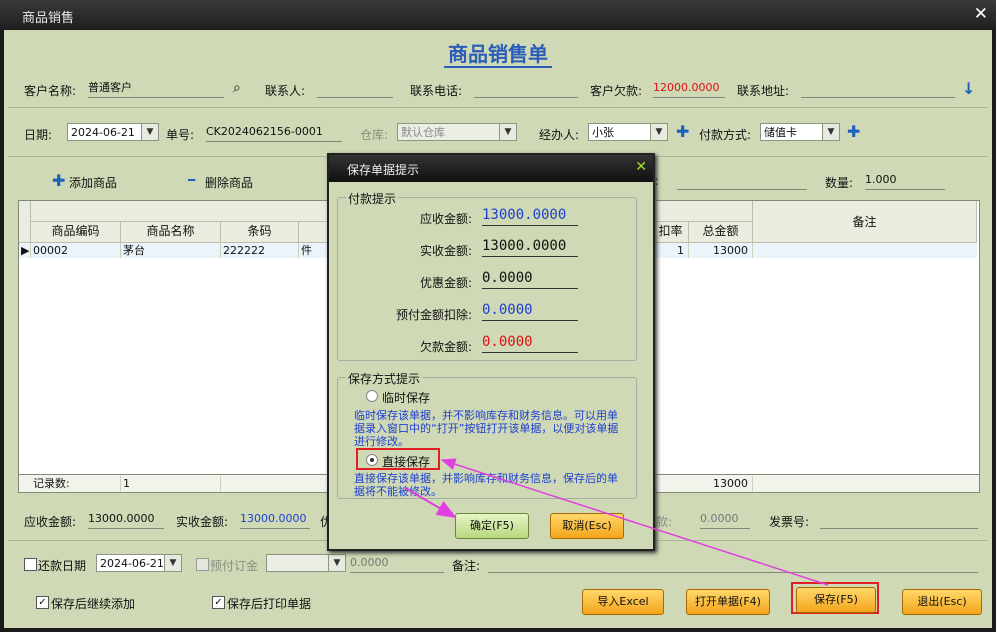 This screenshot has width=996, height=632. I want to click on arrow-to-direct-save, so click(634, 522).